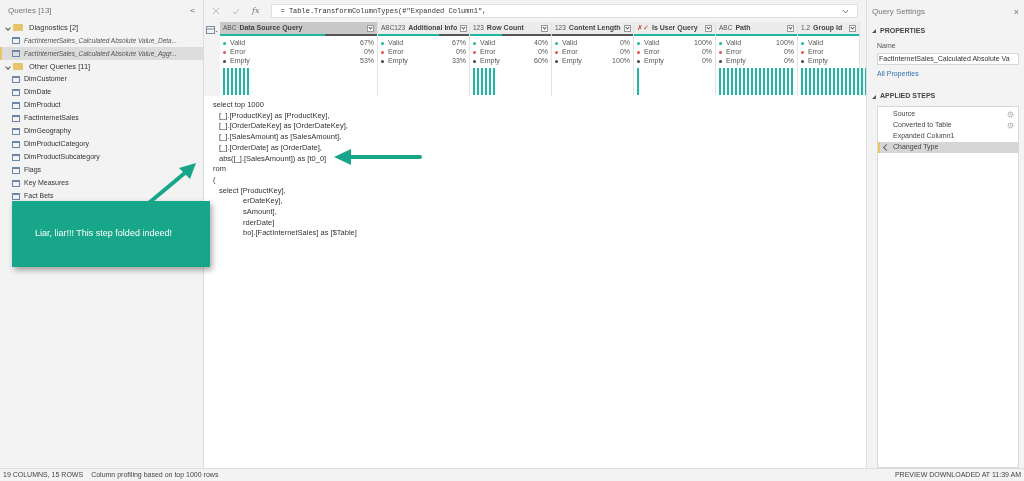  Describe the element at coordinates (1016, 12) in the screenshot. I see `close-button: ×` at that location.